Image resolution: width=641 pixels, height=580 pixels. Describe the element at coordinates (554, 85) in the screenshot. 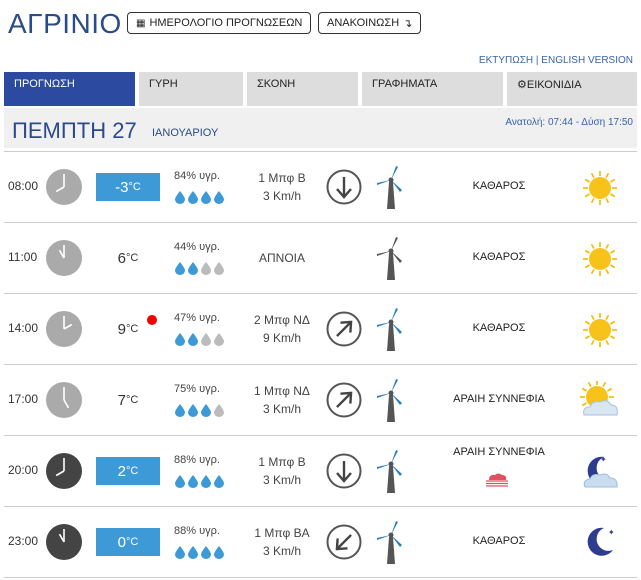

I see `tab-label: ΕΙΚΟΝΙΔΙΑ` at that location.